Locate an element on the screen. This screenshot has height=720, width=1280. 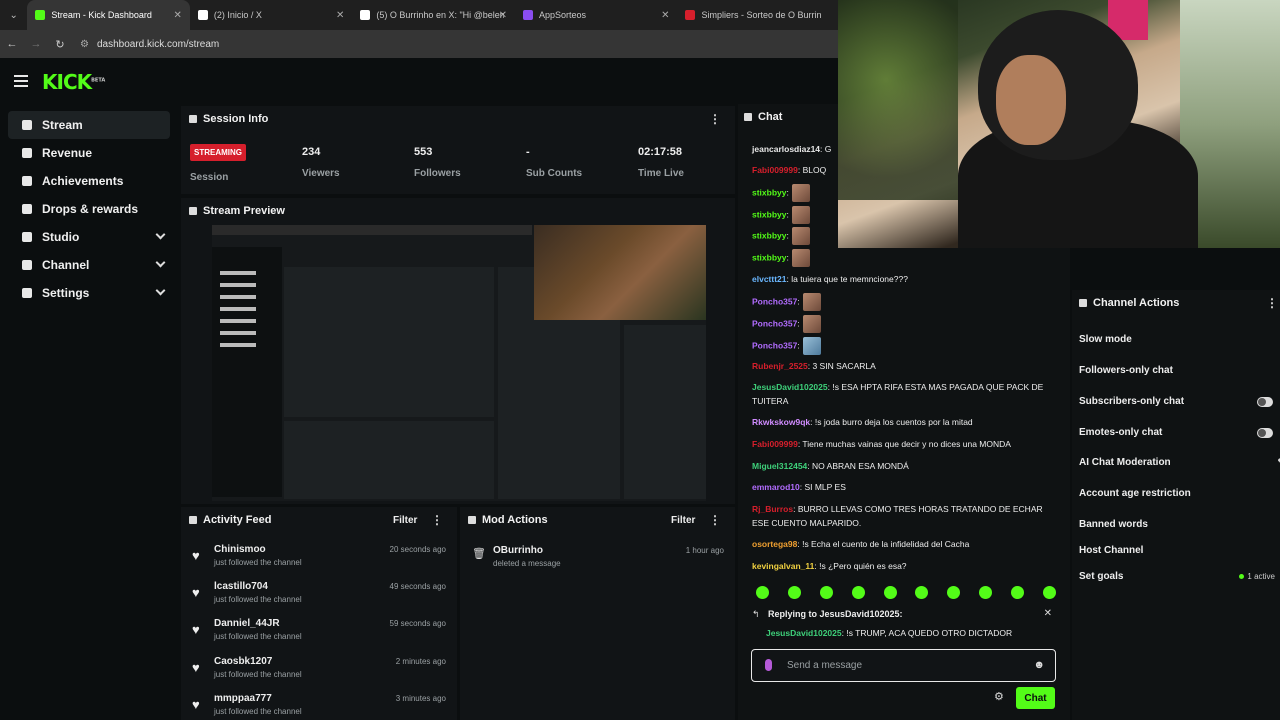
goals-status-text: 1 active is located at coordinates (1261, 576).